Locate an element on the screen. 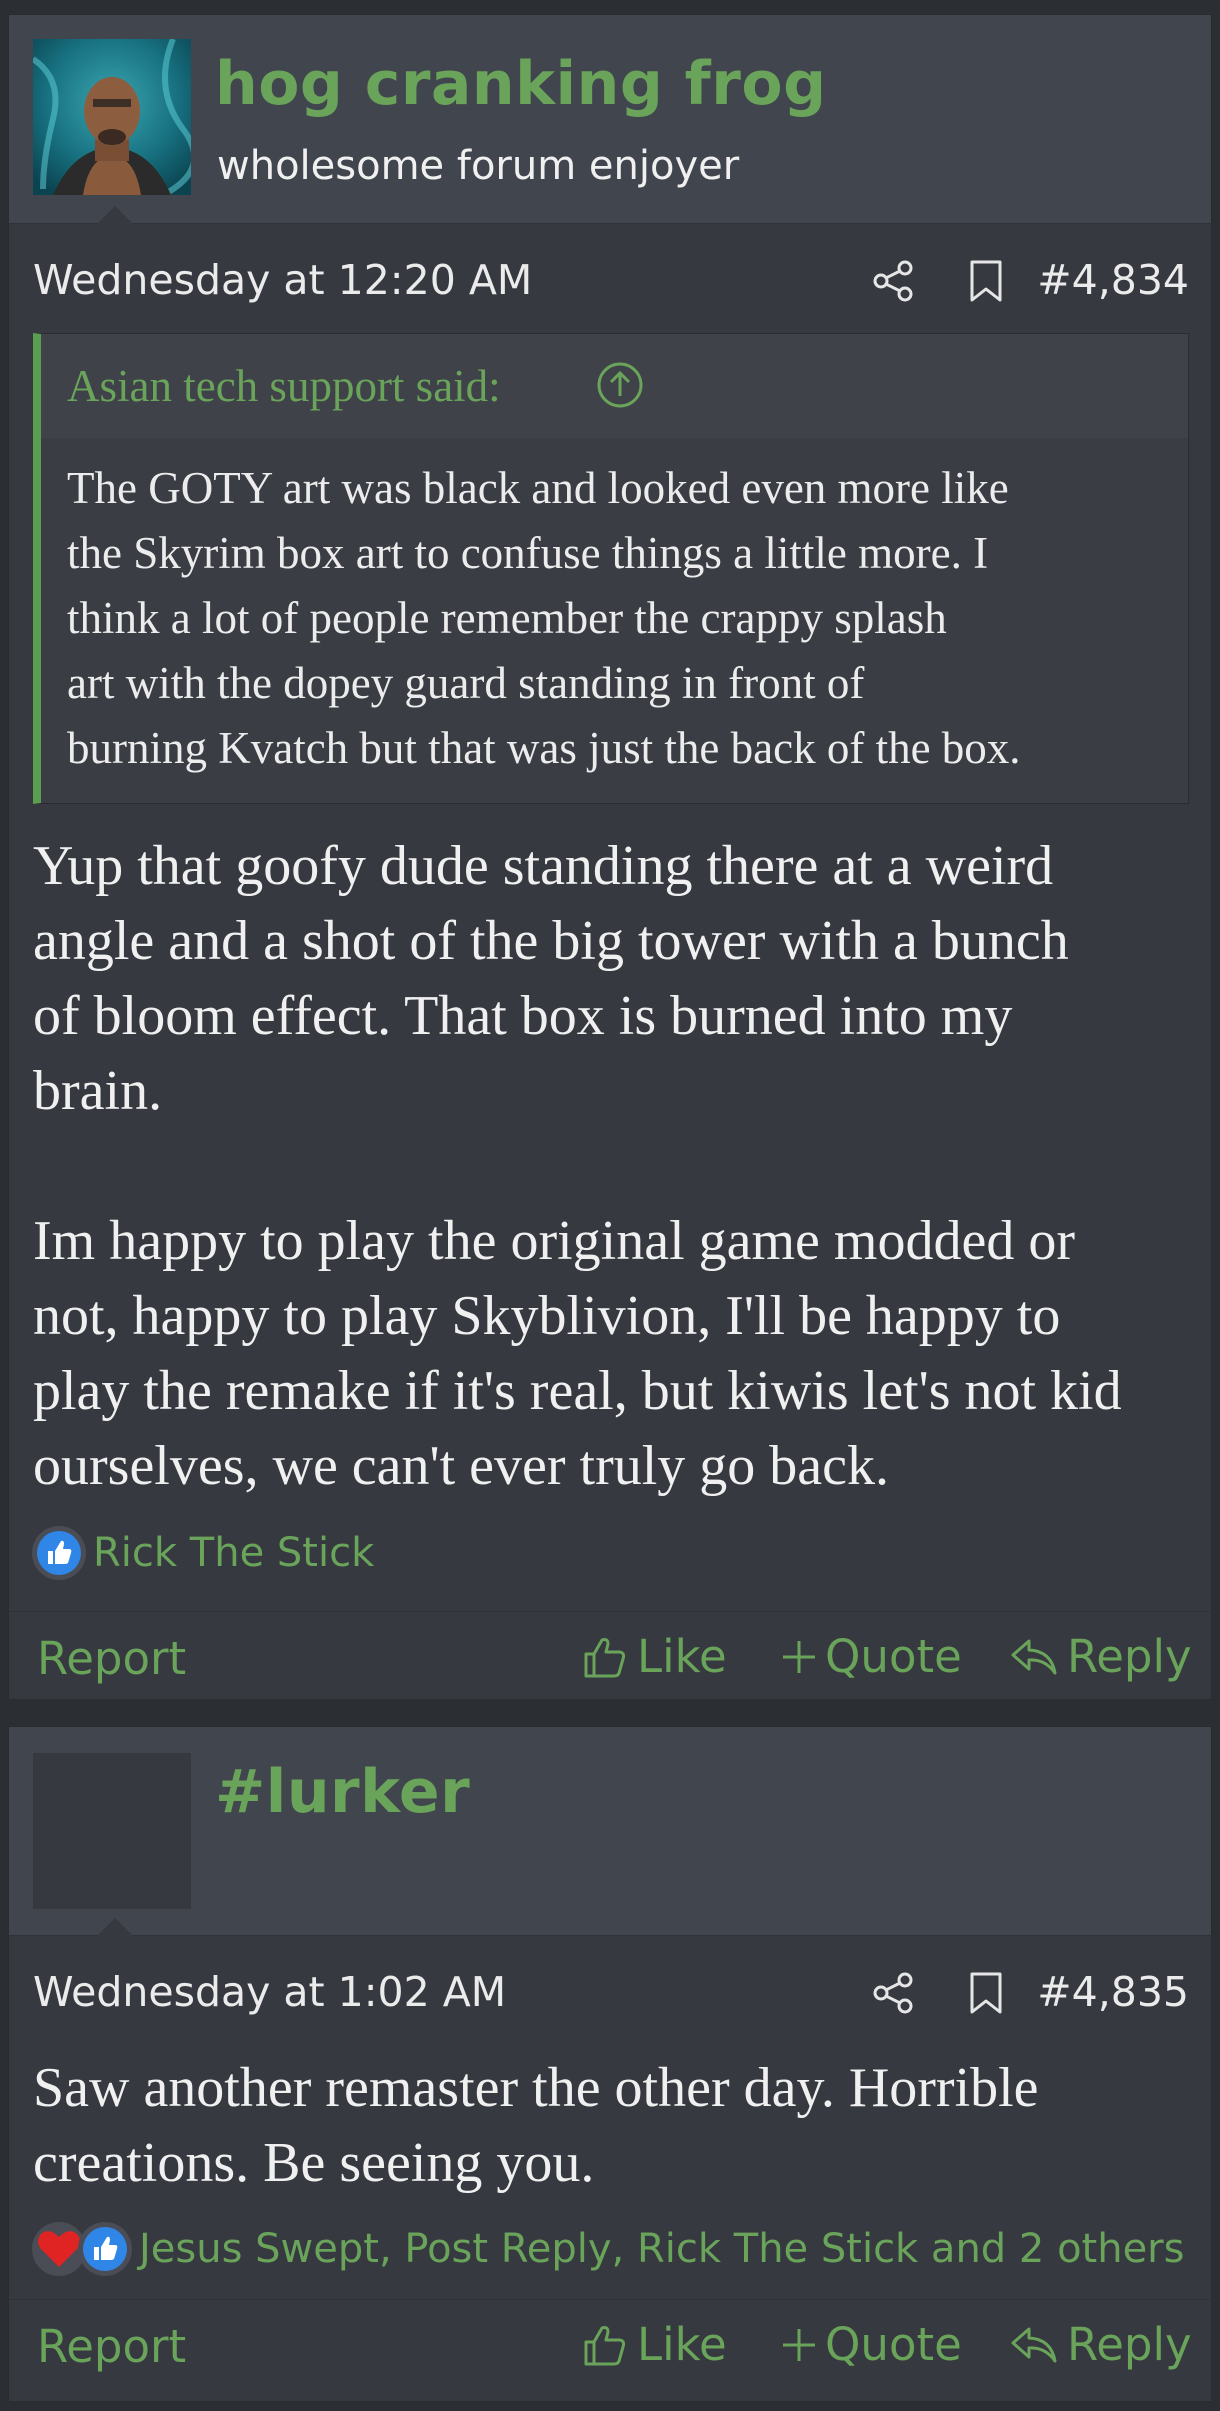 Image resolution: width=1220 pixels, height=2411 pixels. body-line is located at coordinates (618, 1166).